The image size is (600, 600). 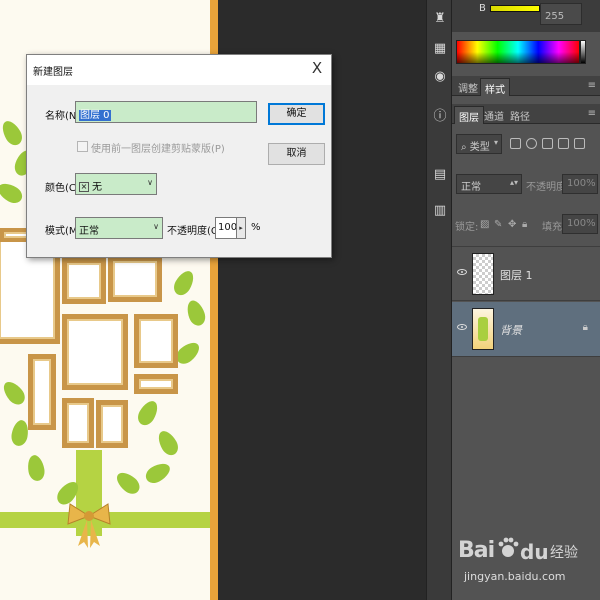 What do you see at coordinates (476, 550) in the screenshot?
I see `watermark-brand: Bai` at bounding box center [476, 550].